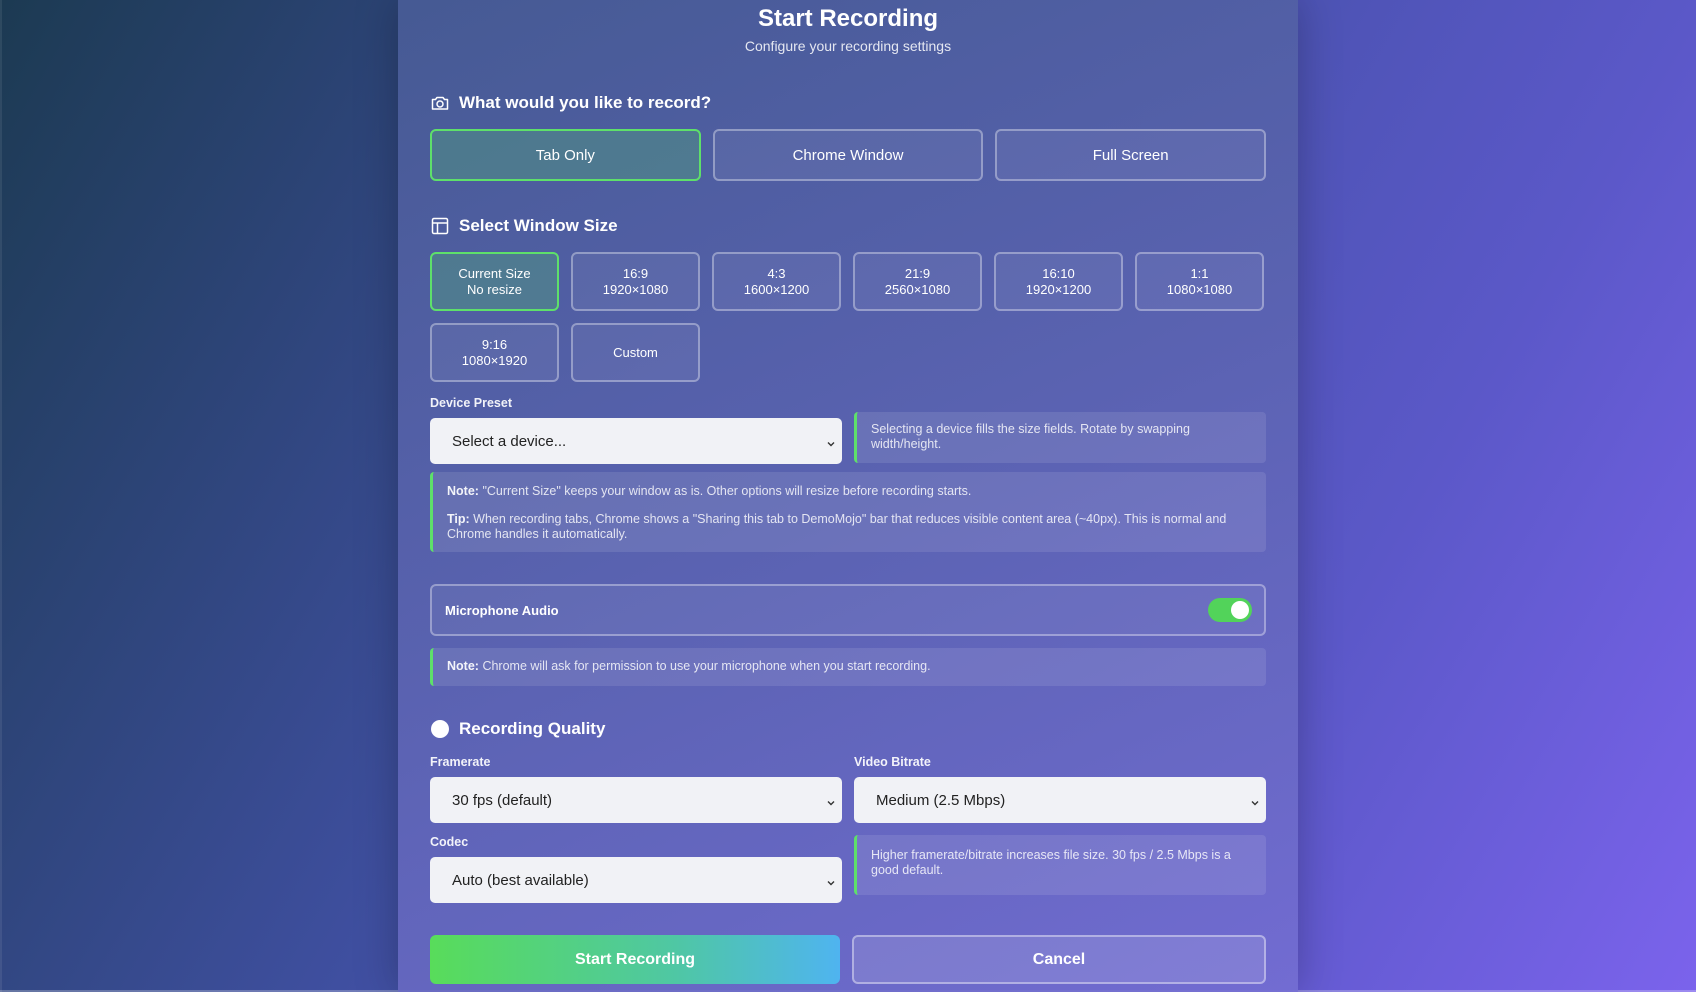  What do you see at coordinates (1240, 610) in the screenshot?
I see `toggle-knob` at bounding box center [1240, 610].